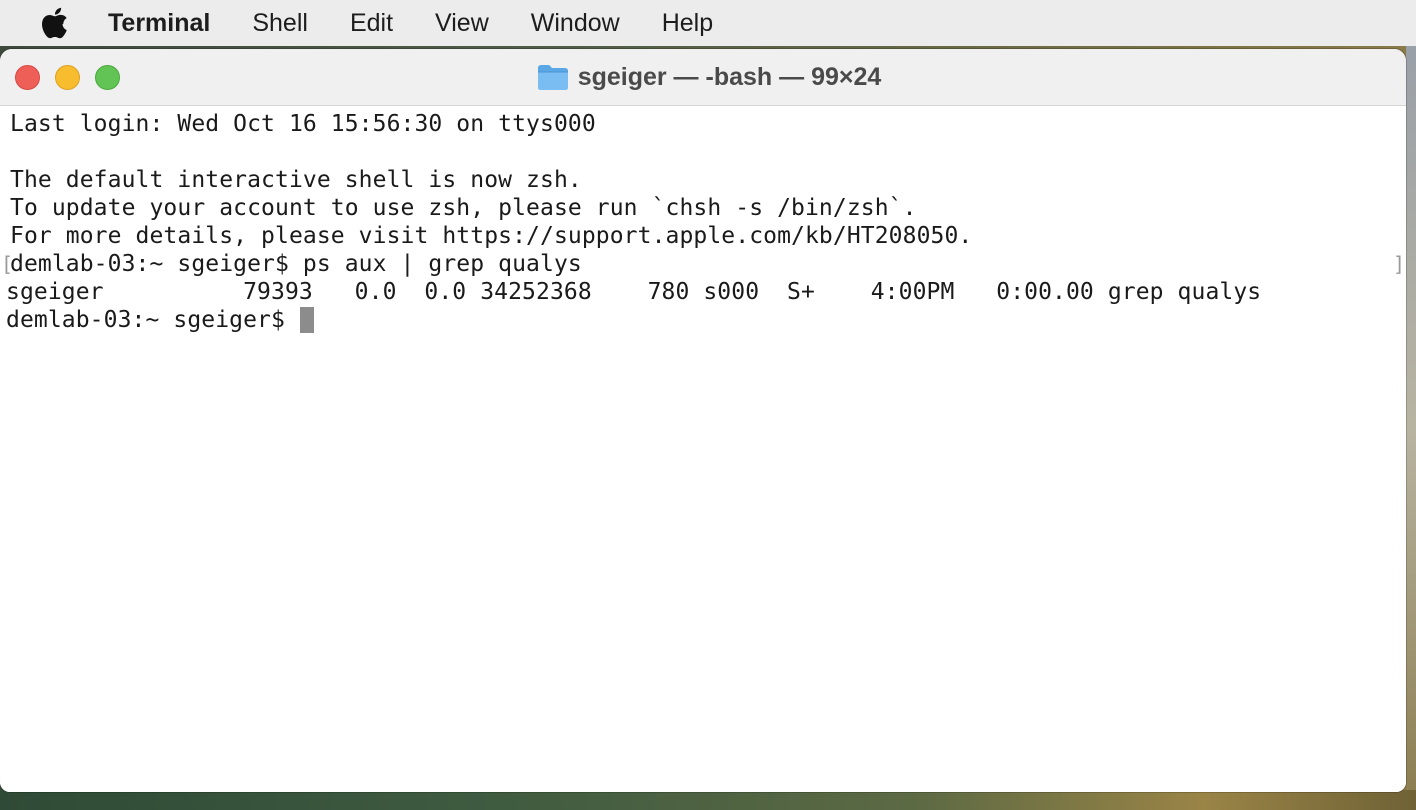 The width and height of the screenshot is (1416, 810). I want to click on window-titlebar: sgeiger — -bash — 99×24, so click(703, 77).